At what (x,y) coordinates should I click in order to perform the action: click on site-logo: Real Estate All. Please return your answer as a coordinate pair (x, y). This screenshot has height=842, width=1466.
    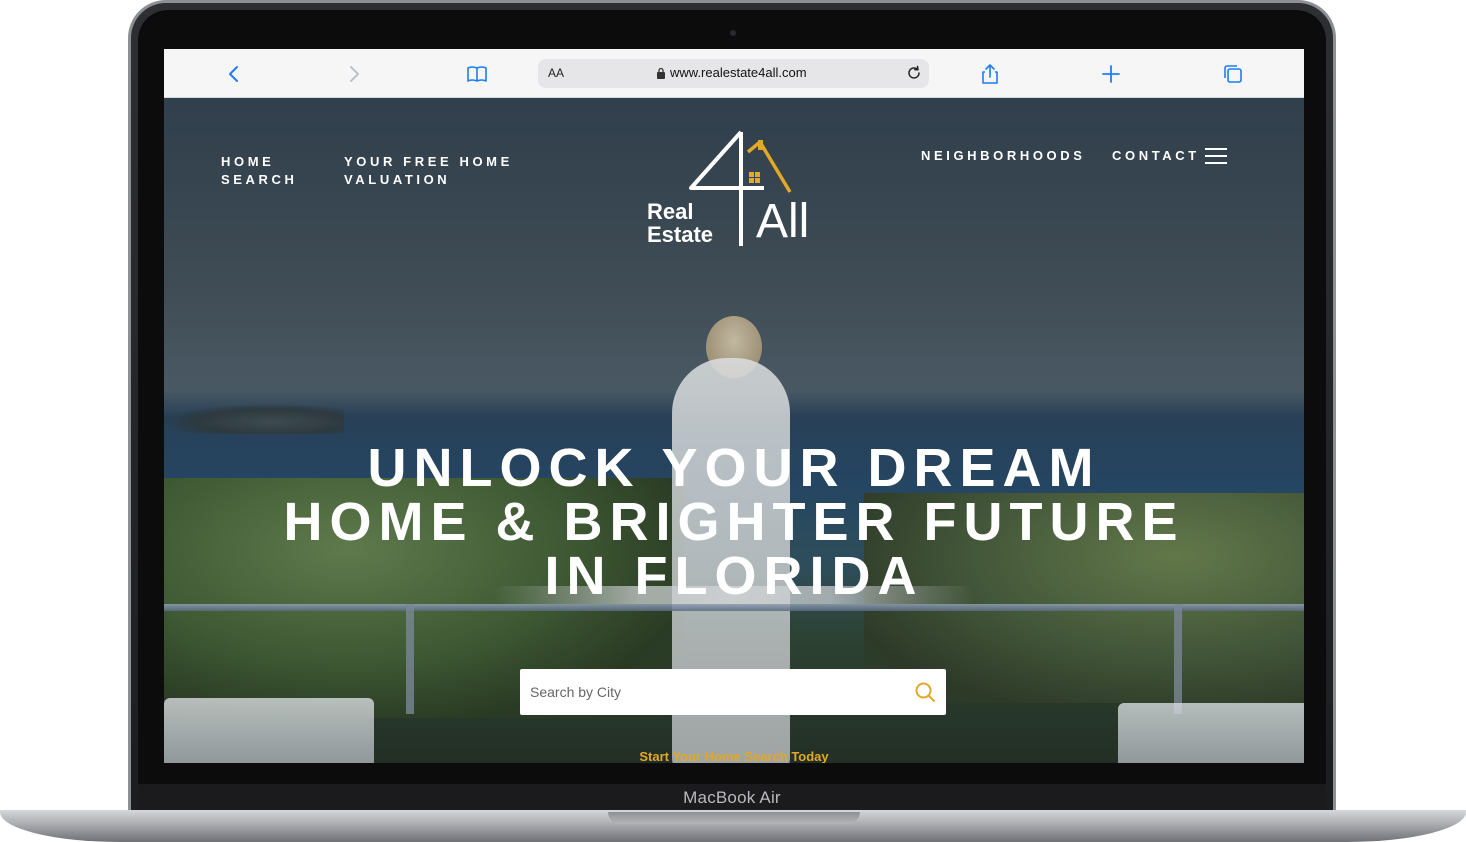
    Looking at the image, I should click on (734, 189).